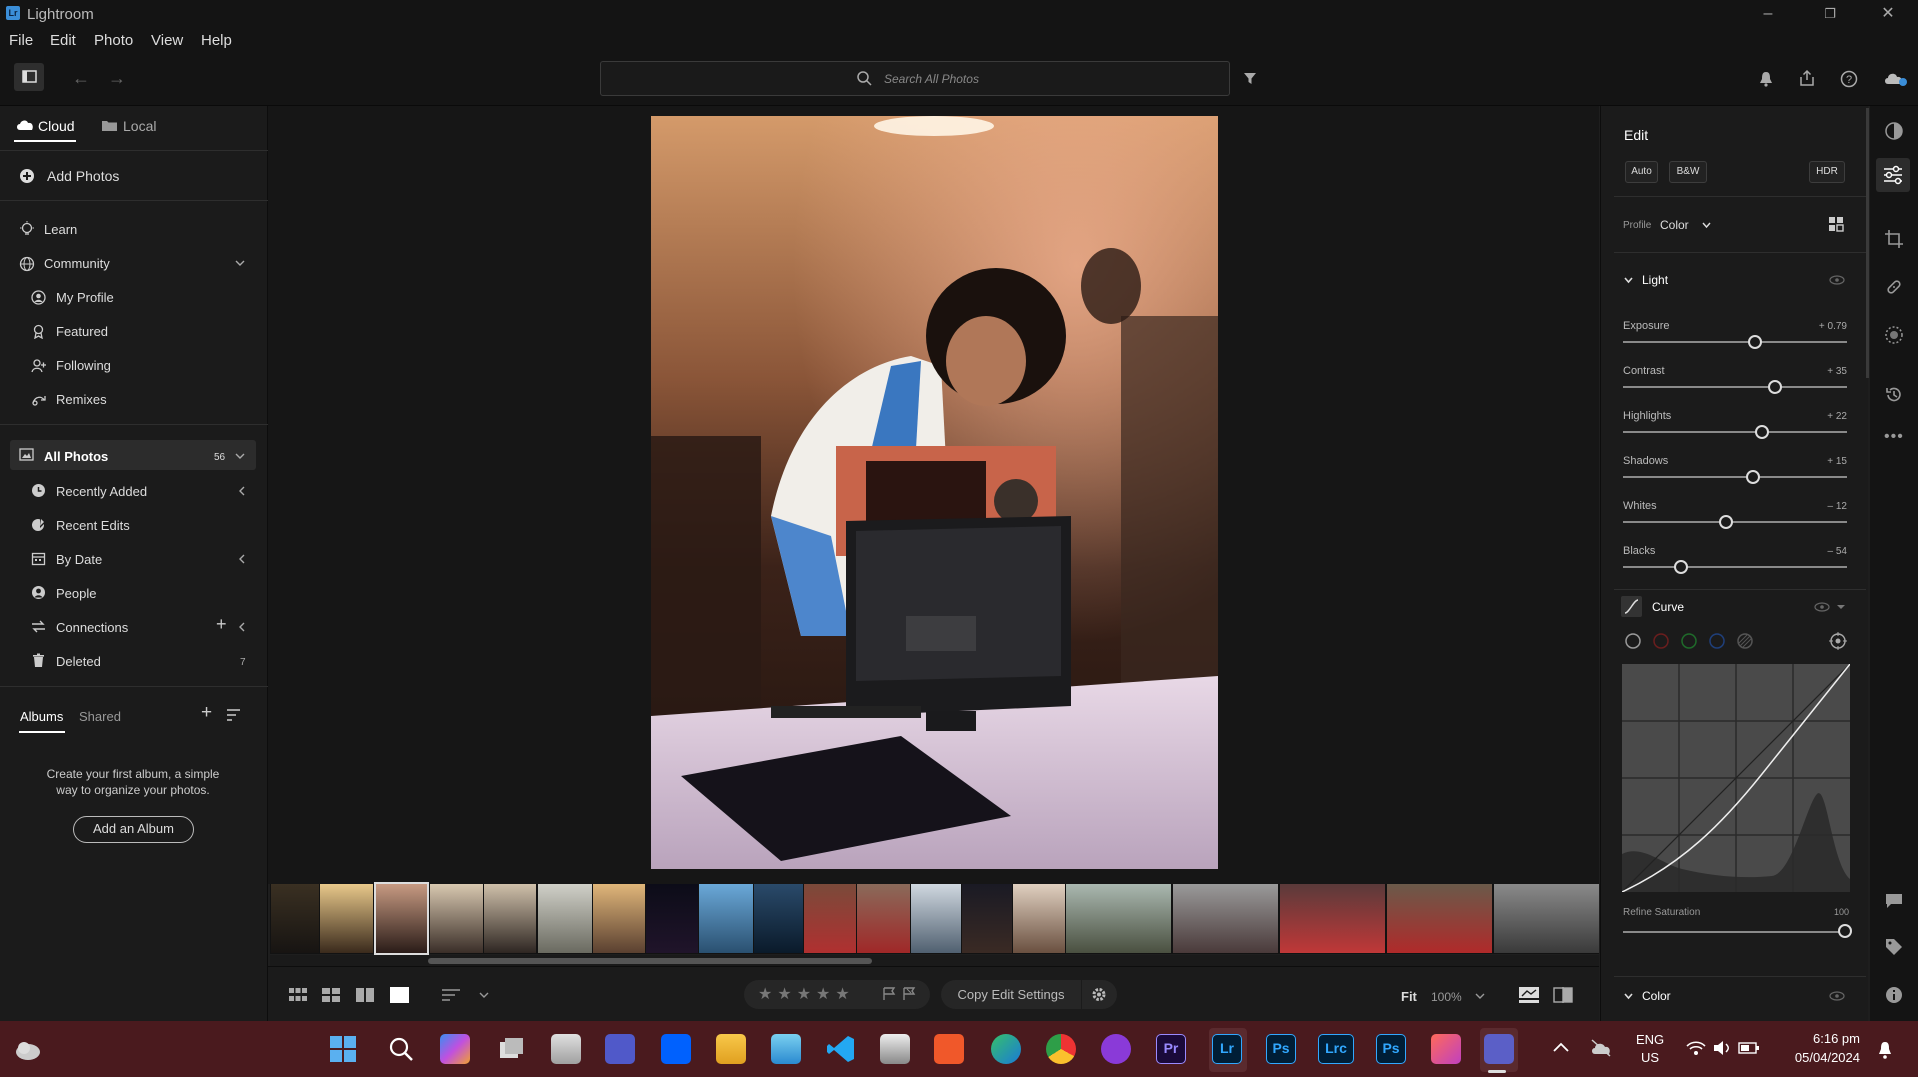 Image resolution: width=1918 pixels, height=1077 pixels. What do you see at coordinates (76, 593) in the screenshot?
I see `library-item-people: People` at bounding box center [76, 593].